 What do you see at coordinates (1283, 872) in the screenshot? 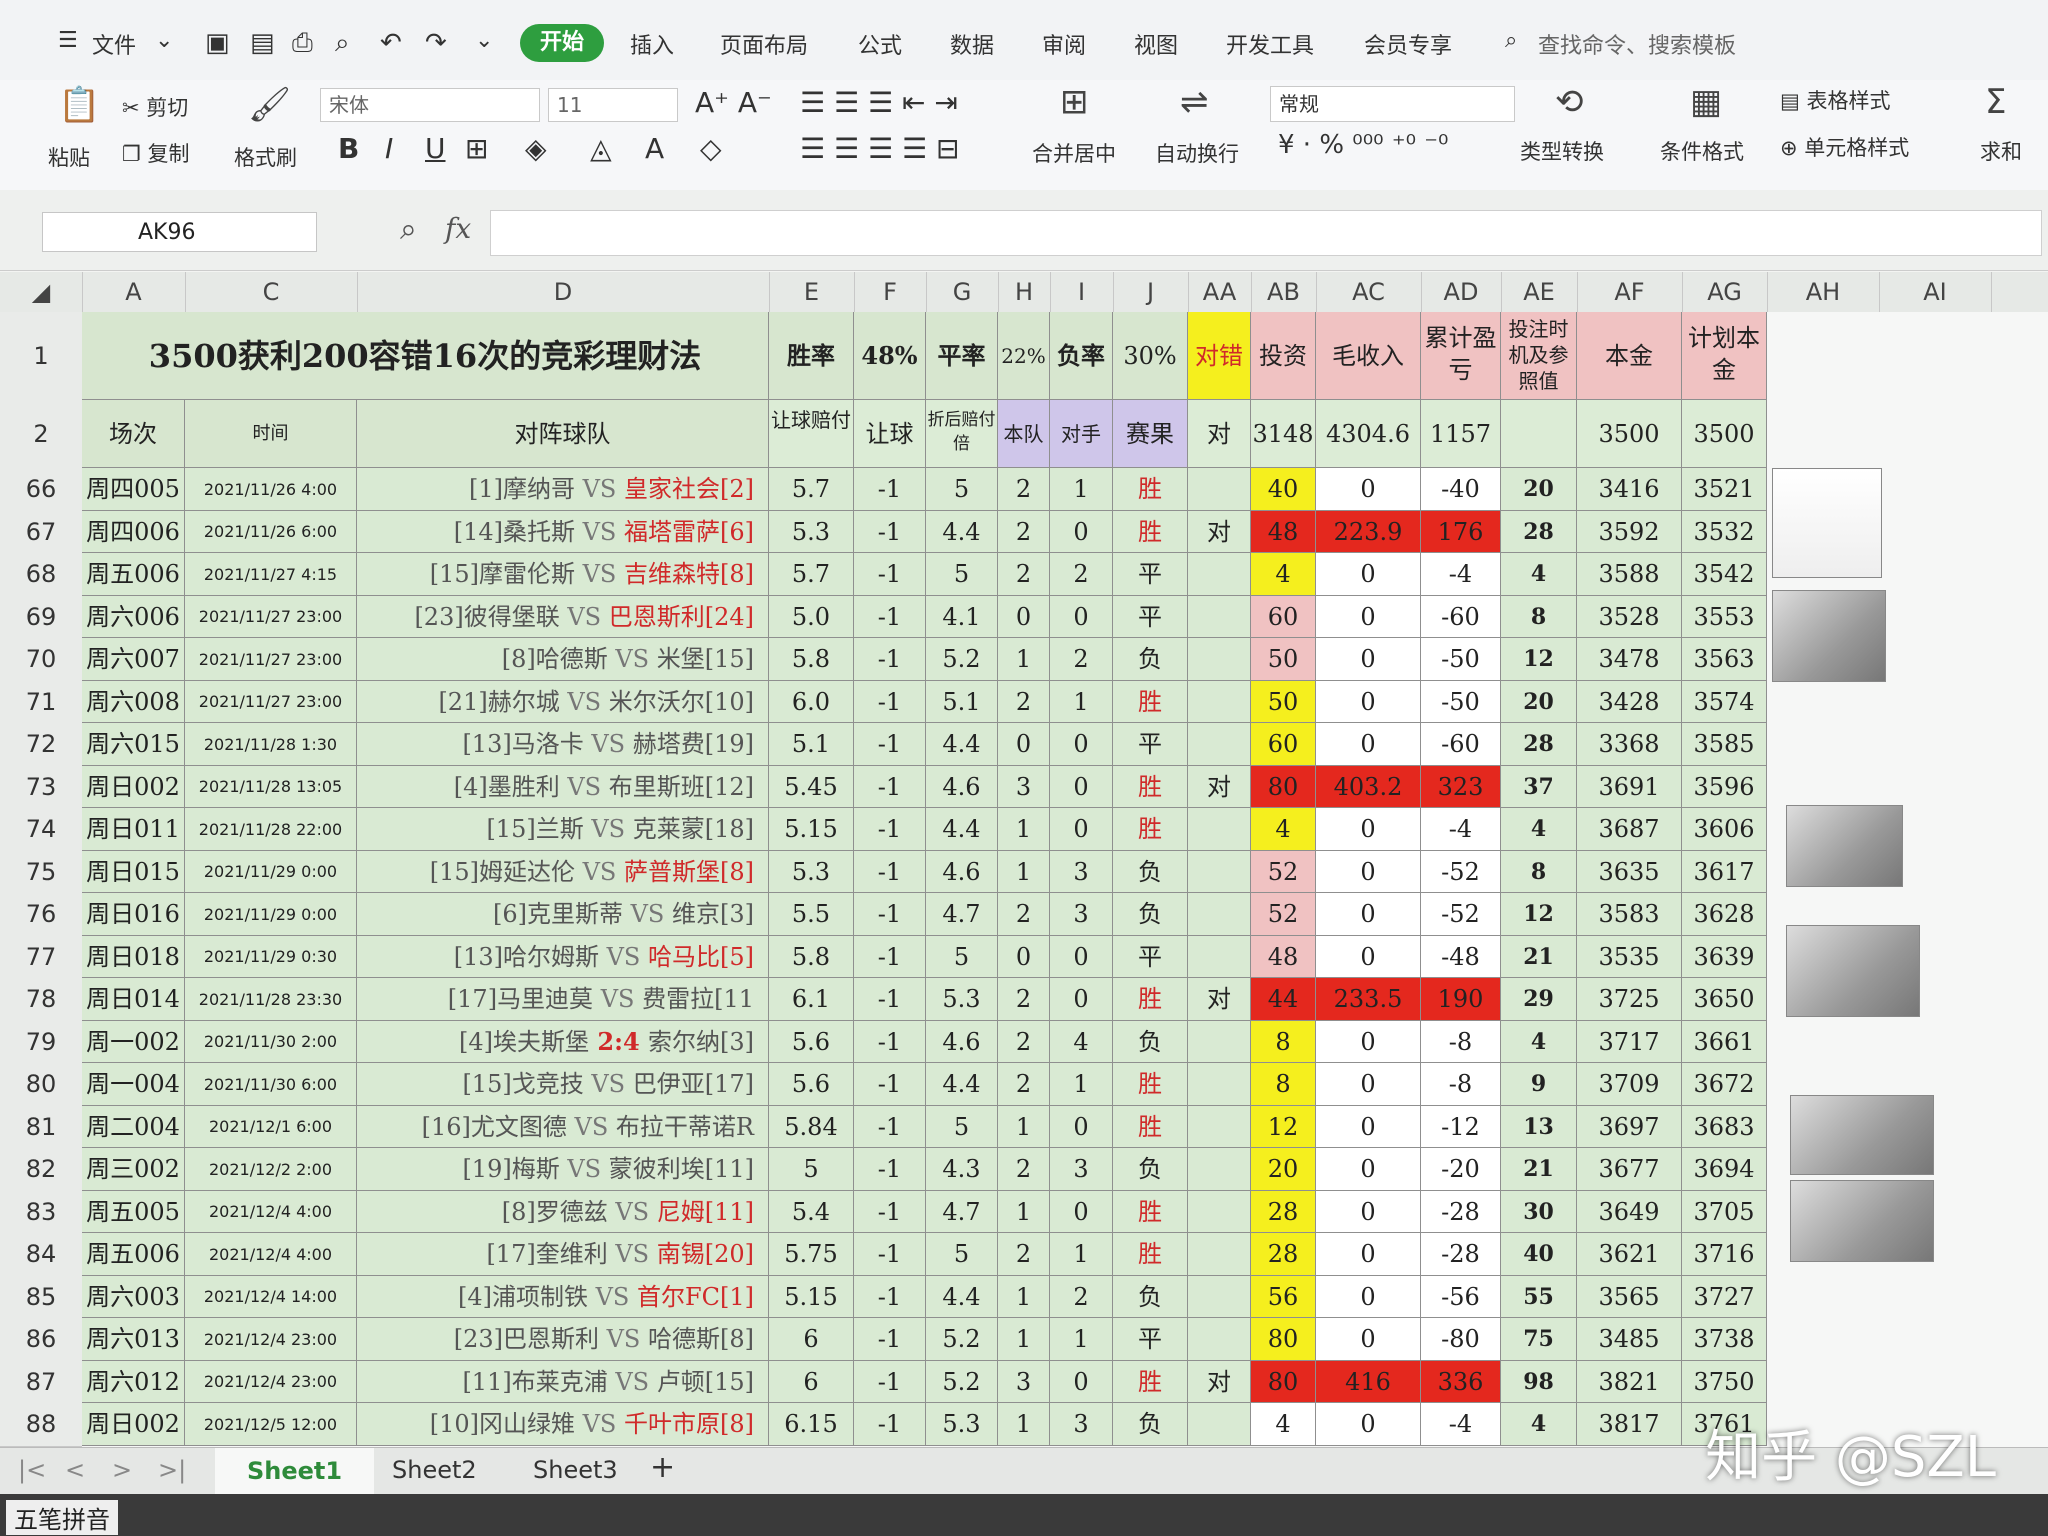
I see `cell-ab: 52` at bounding box center [1283, 872].